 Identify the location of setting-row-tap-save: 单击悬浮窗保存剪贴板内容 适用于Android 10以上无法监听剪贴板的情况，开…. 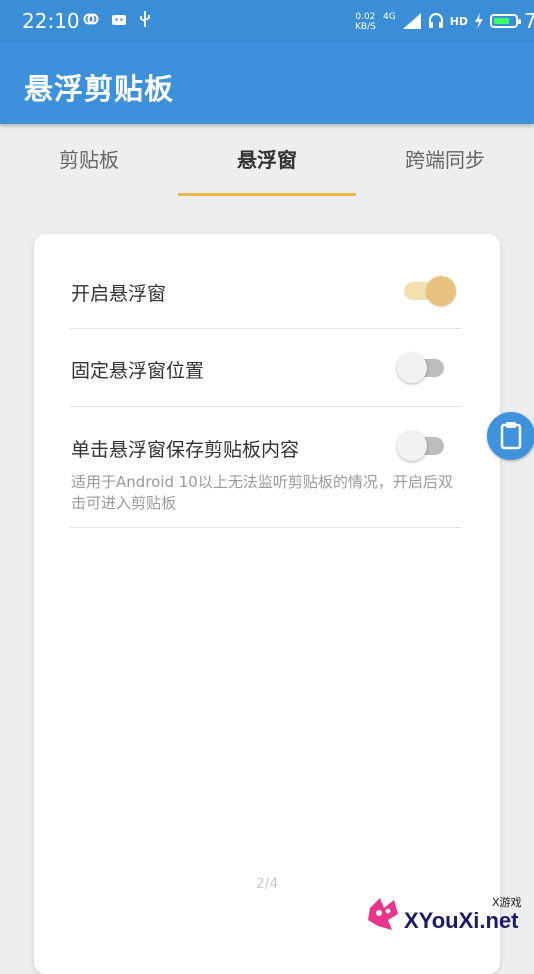
(266, 467).